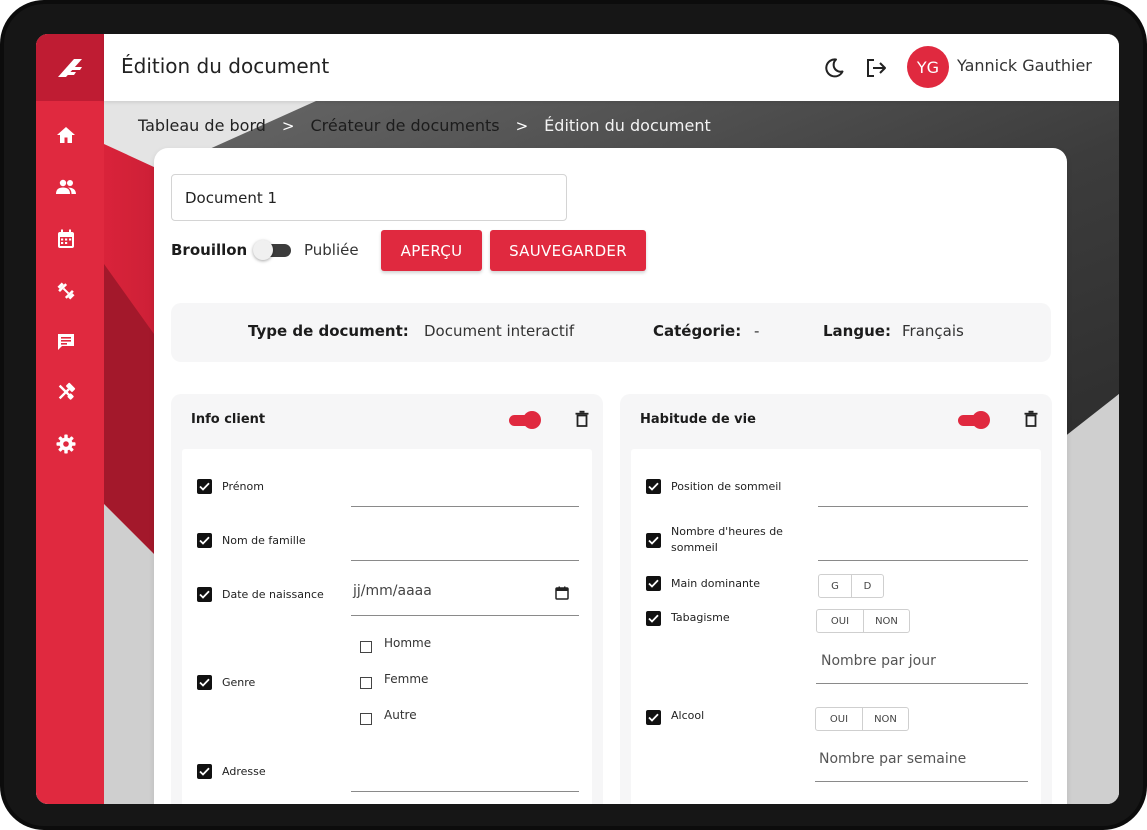 This screenshot has width=1147, height=830. I want to click on gender-option-female-checkbox, so click(366, 683).